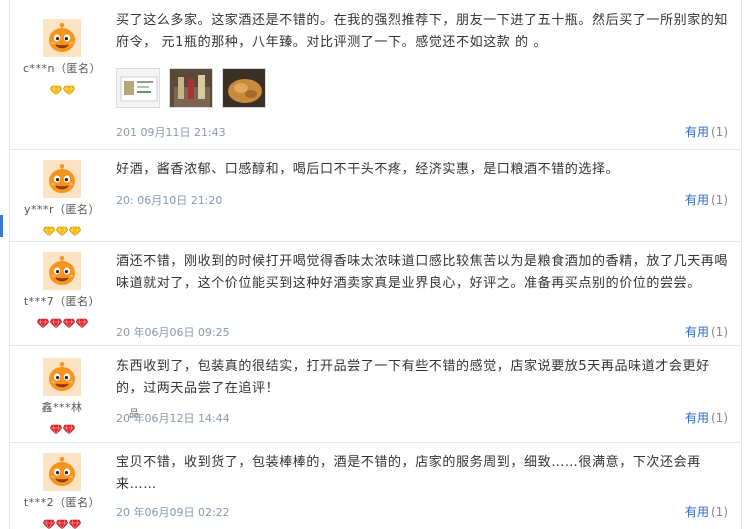 Image resolution: width=750 pixels, height=529 pixels. I want to click on review-date: 20: 06月10日 21:20, so click(169, 200).